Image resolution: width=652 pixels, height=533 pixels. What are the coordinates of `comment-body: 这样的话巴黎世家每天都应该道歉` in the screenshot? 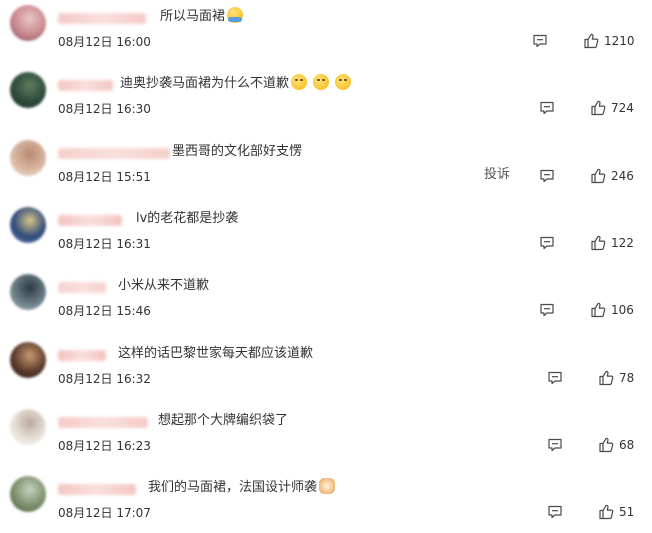 It's located at (216, 353).